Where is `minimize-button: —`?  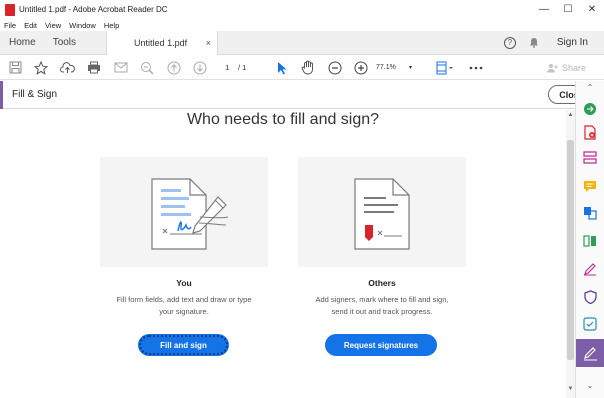 minimize-button: — is located at coordinates (544, 9).